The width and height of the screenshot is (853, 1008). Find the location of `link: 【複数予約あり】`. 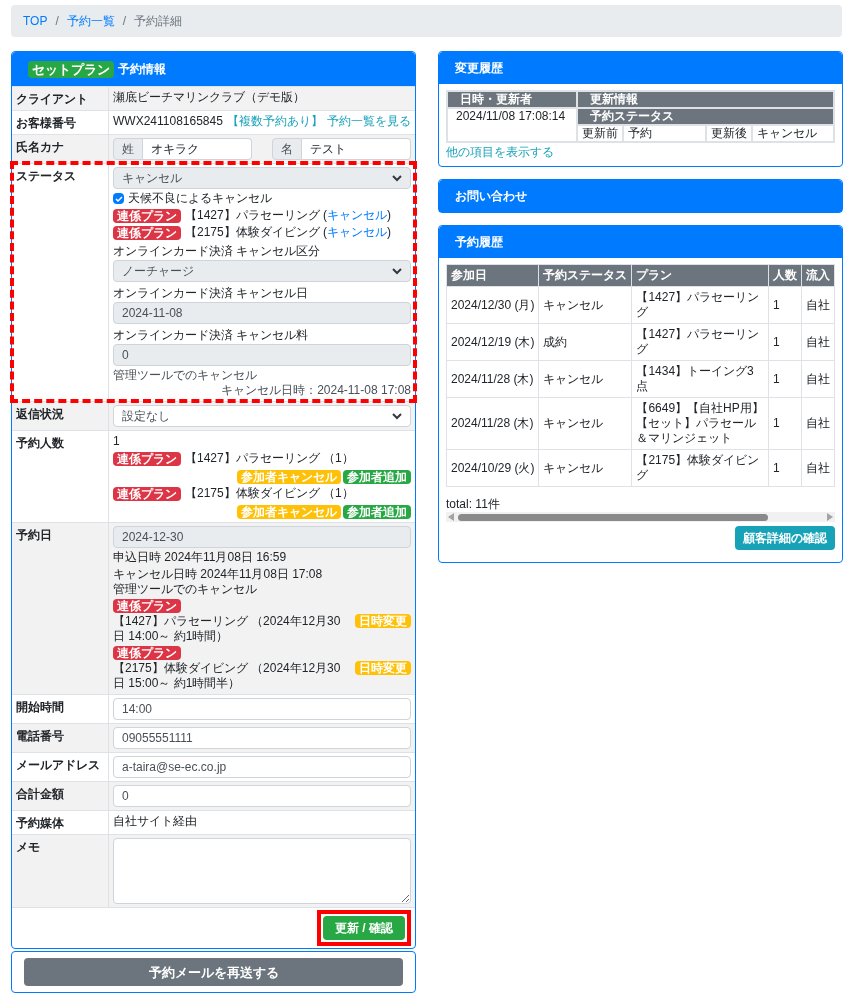

link: 【複数予約あり】 is located at coordinates (274, 121).